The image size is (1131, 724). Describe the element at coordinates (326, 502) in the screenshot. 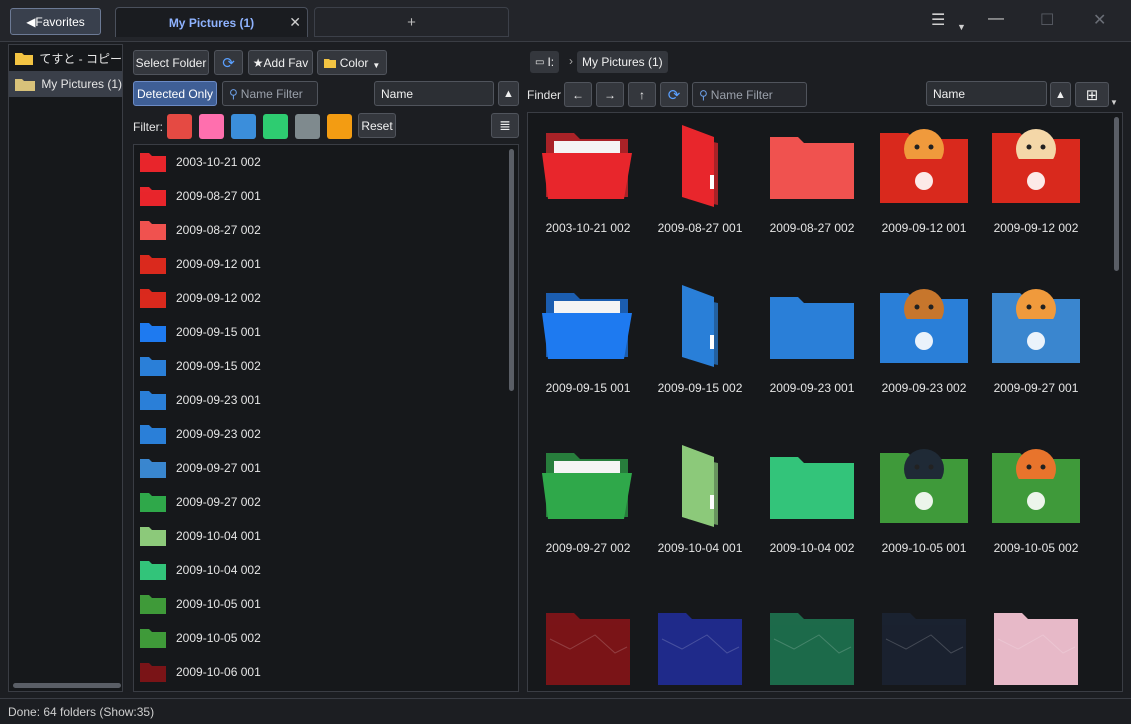

I see `list-item: 2009-09-27 002` at that location.